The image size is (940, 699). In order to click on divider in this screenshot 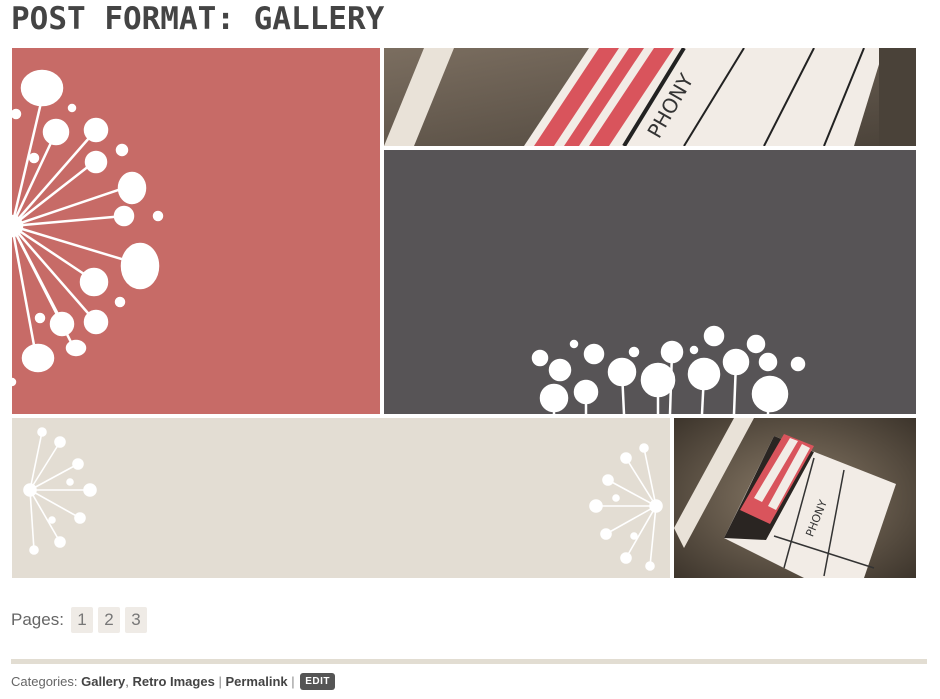, I will do `click(469, 661)`.